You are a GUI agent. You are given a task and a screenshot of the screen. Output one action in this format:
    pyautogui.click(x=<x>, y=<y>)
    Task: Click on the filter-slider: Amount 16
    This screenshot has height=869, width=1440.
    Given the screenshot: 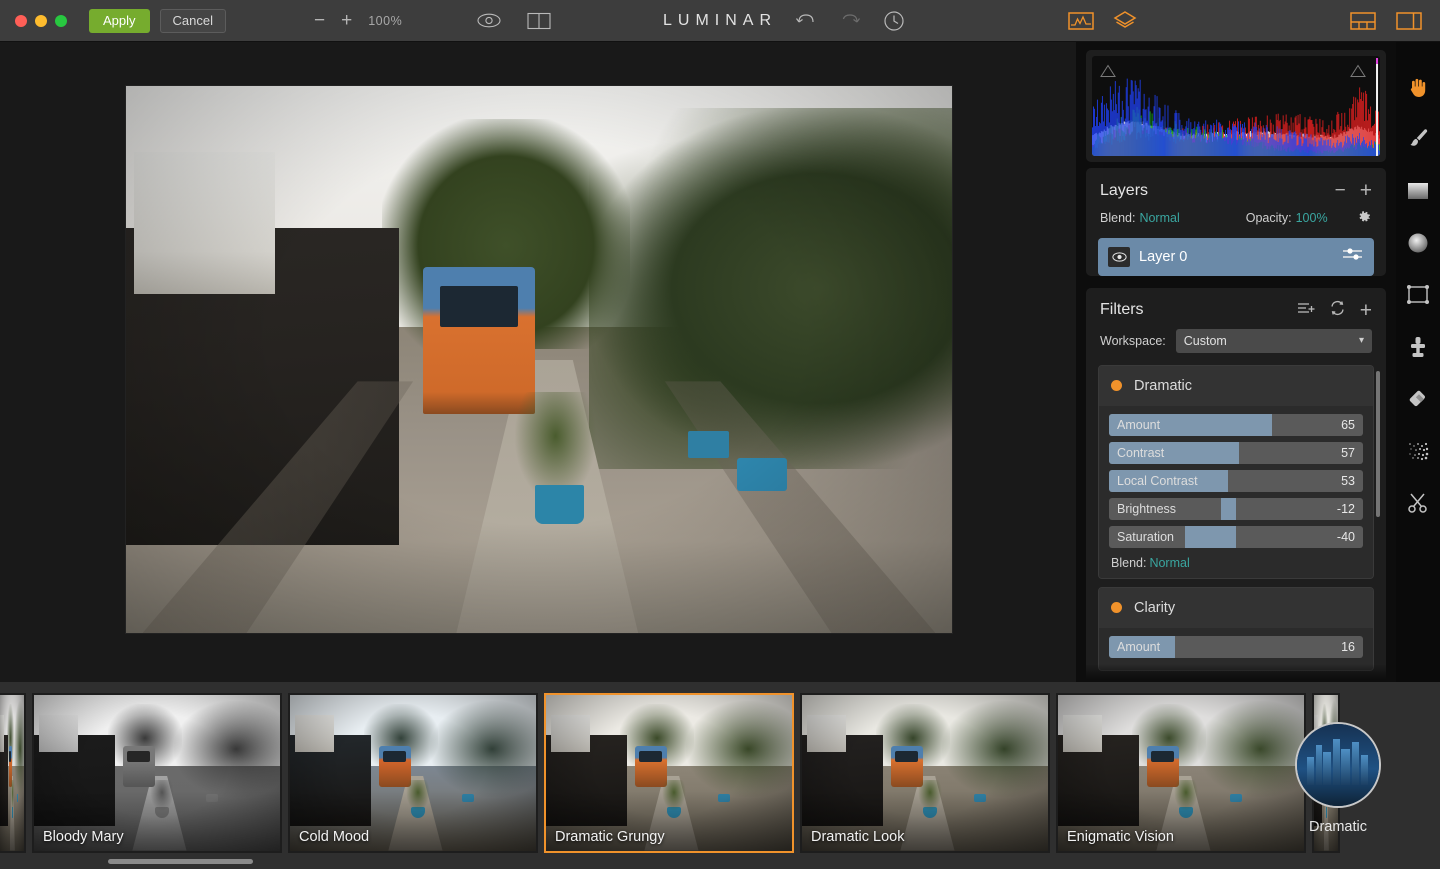 What is the action you would take?
    pyautogui.click(x=1236, y=646)
    